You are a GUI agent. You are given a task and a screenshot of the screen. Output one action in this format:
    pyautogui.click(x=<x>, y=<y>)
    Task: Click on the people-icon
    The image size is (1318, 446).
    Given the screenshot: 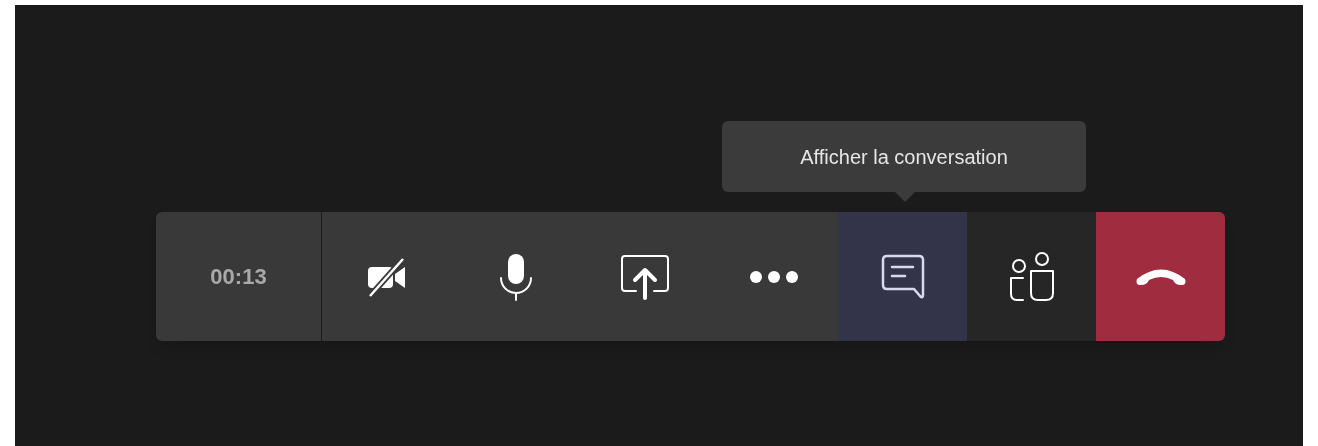 What is the action you would take?
    pyautogui.click(x=1031, y=276)
    